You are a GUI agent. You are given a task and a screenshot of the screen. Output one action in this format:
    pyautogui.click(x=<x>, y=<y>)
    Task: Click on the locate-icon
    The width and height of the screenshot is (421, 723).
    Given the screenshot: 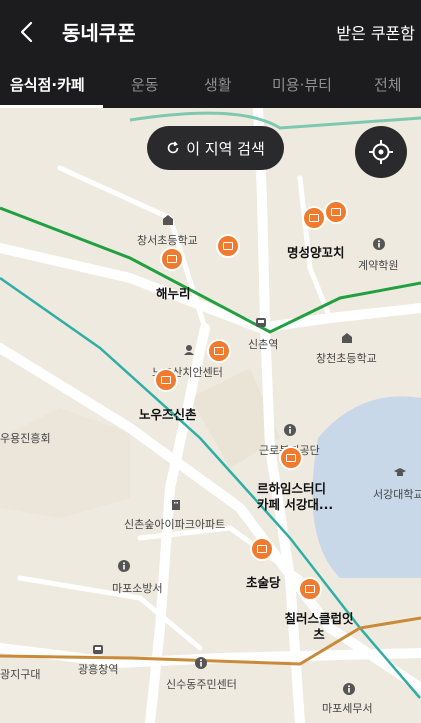 What is the action you would take?
    pyautogui.click(x=381, y=152)
    